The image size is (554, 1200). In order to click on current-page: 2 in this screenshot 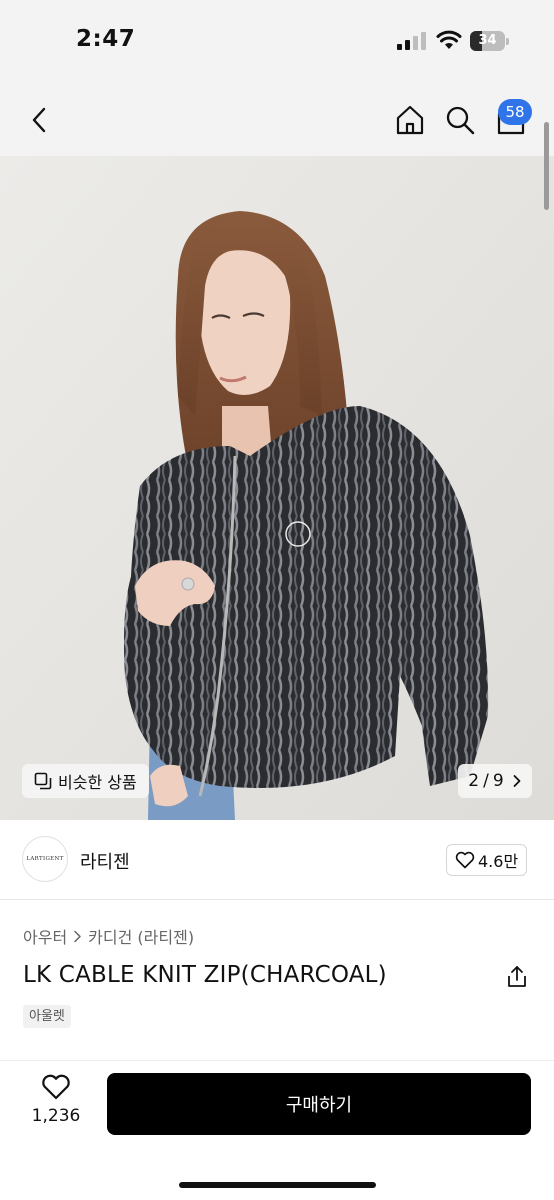, I will do `click(474, 781)`.